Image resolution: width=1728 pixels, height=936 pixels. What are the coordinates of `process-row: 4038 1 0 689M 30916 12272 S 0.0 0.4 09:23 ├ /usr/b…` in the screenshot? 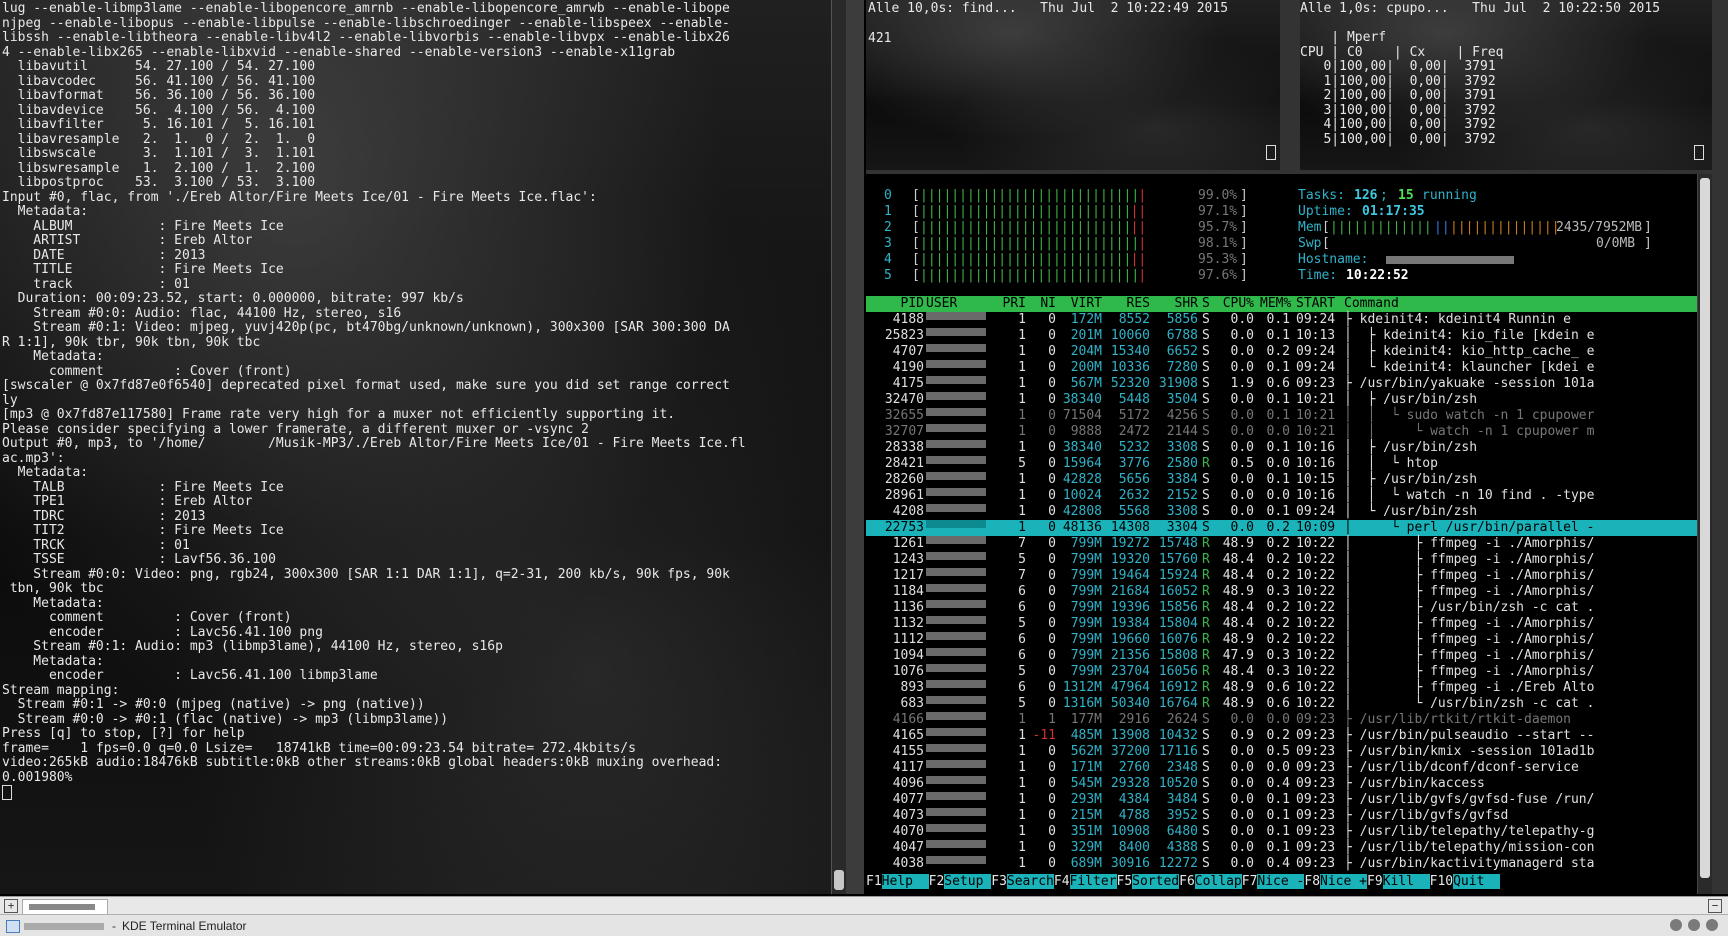 It's located at (1289, 864).